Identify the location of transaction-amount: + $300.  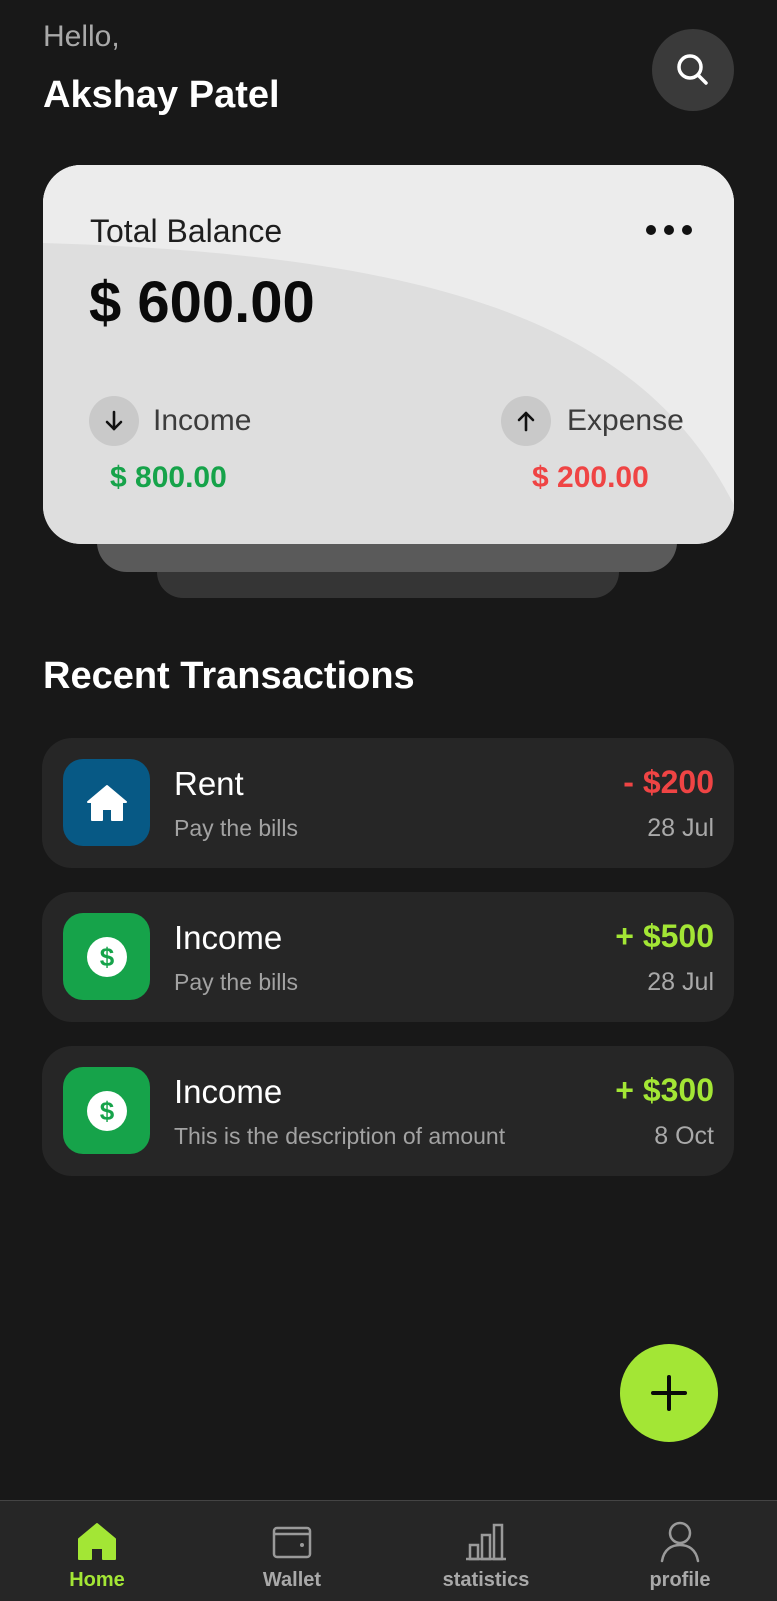
(664, 1090).